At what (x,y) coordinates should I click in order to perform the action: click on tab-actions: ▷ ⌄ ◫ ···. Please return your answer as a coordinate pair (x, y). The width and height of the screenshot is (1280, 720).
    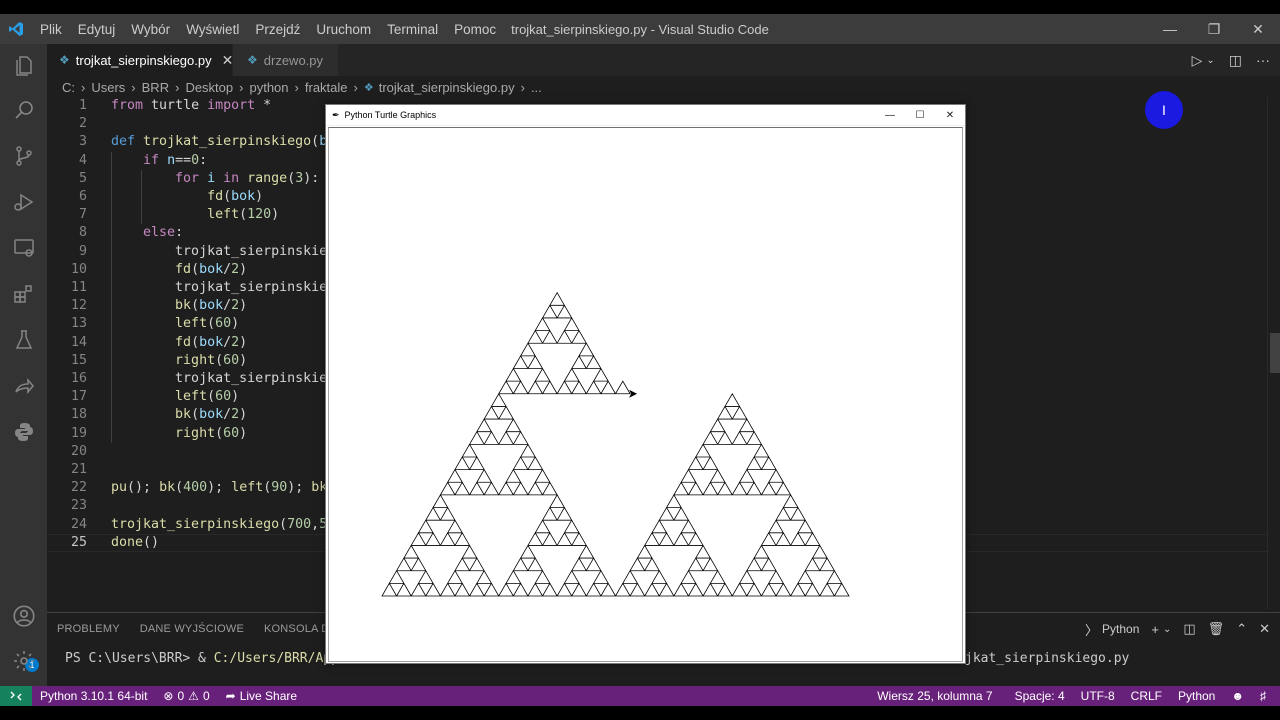
    Looking at the image, I should click on (1231, 60).